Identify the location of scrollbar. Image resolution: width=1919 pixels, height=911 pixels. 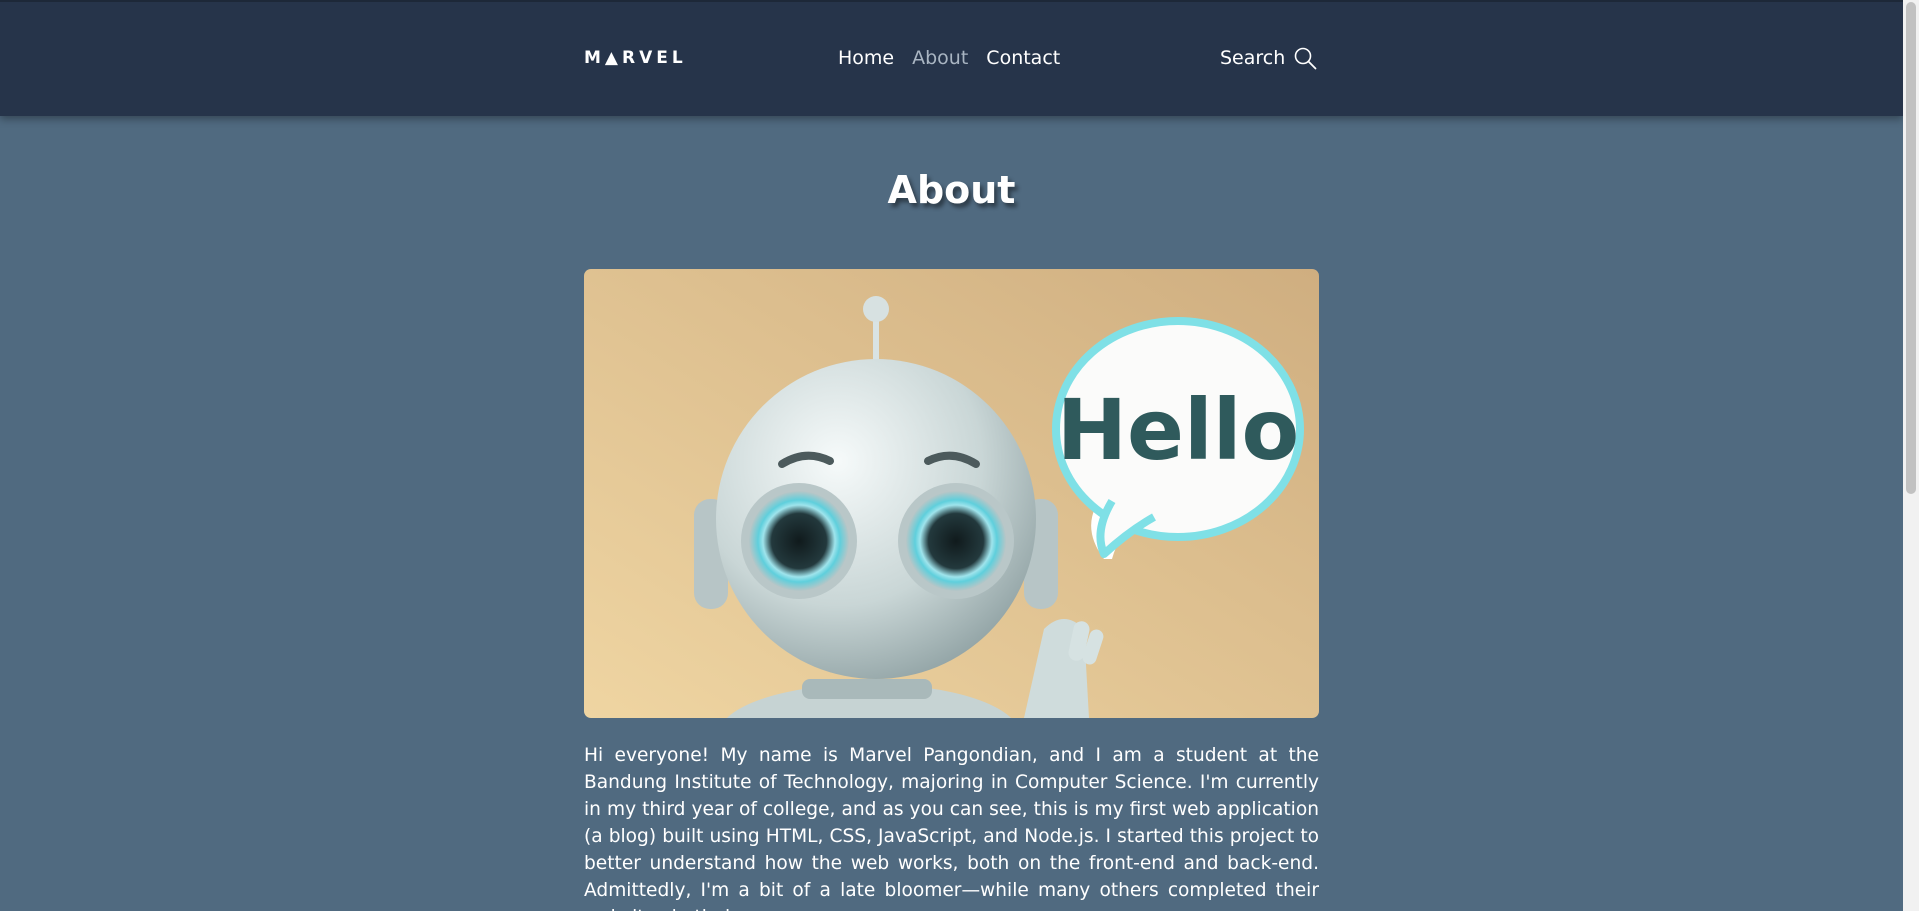
(1911, 455).